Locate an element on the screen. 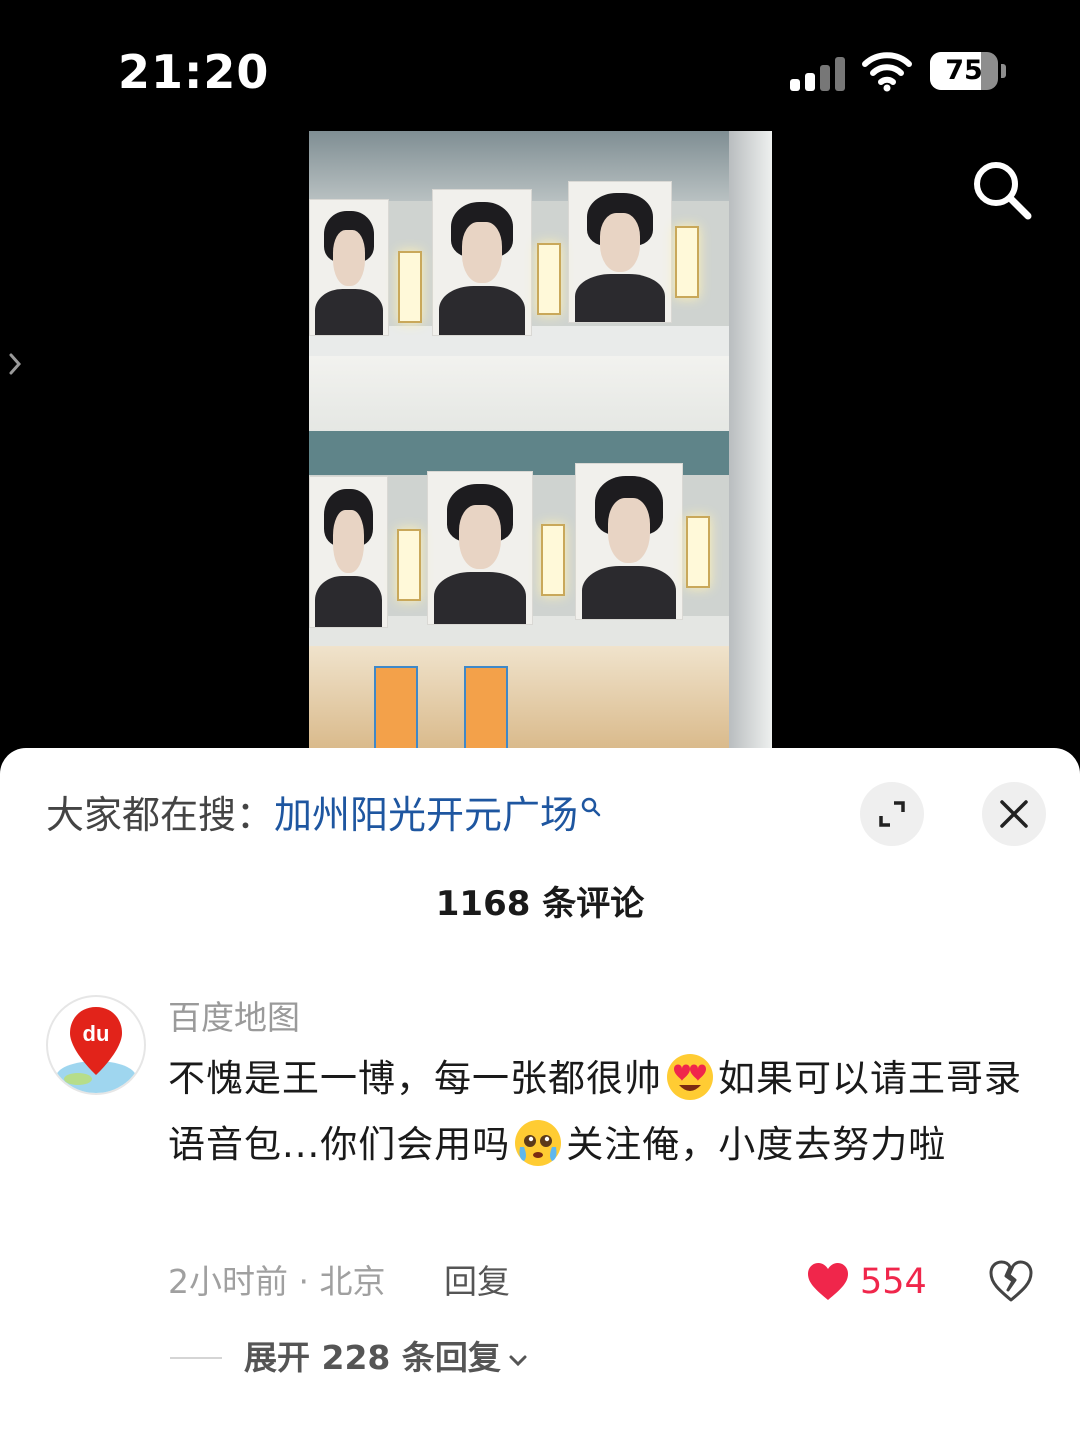  like-button: 554 is located at coordinates (866, 1282).